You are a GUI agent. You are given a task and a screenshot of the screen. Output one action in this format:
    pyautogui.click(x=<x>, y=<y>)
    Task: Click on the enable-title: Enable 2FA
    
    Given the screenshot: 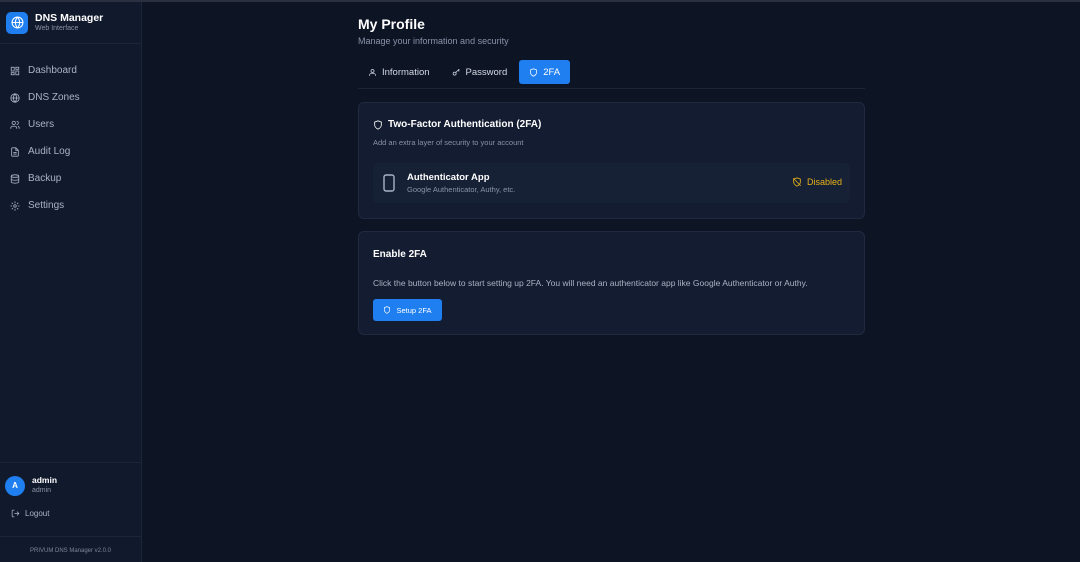 What is the action you would take?
    pyautogui.click(x=400, y=254)
    